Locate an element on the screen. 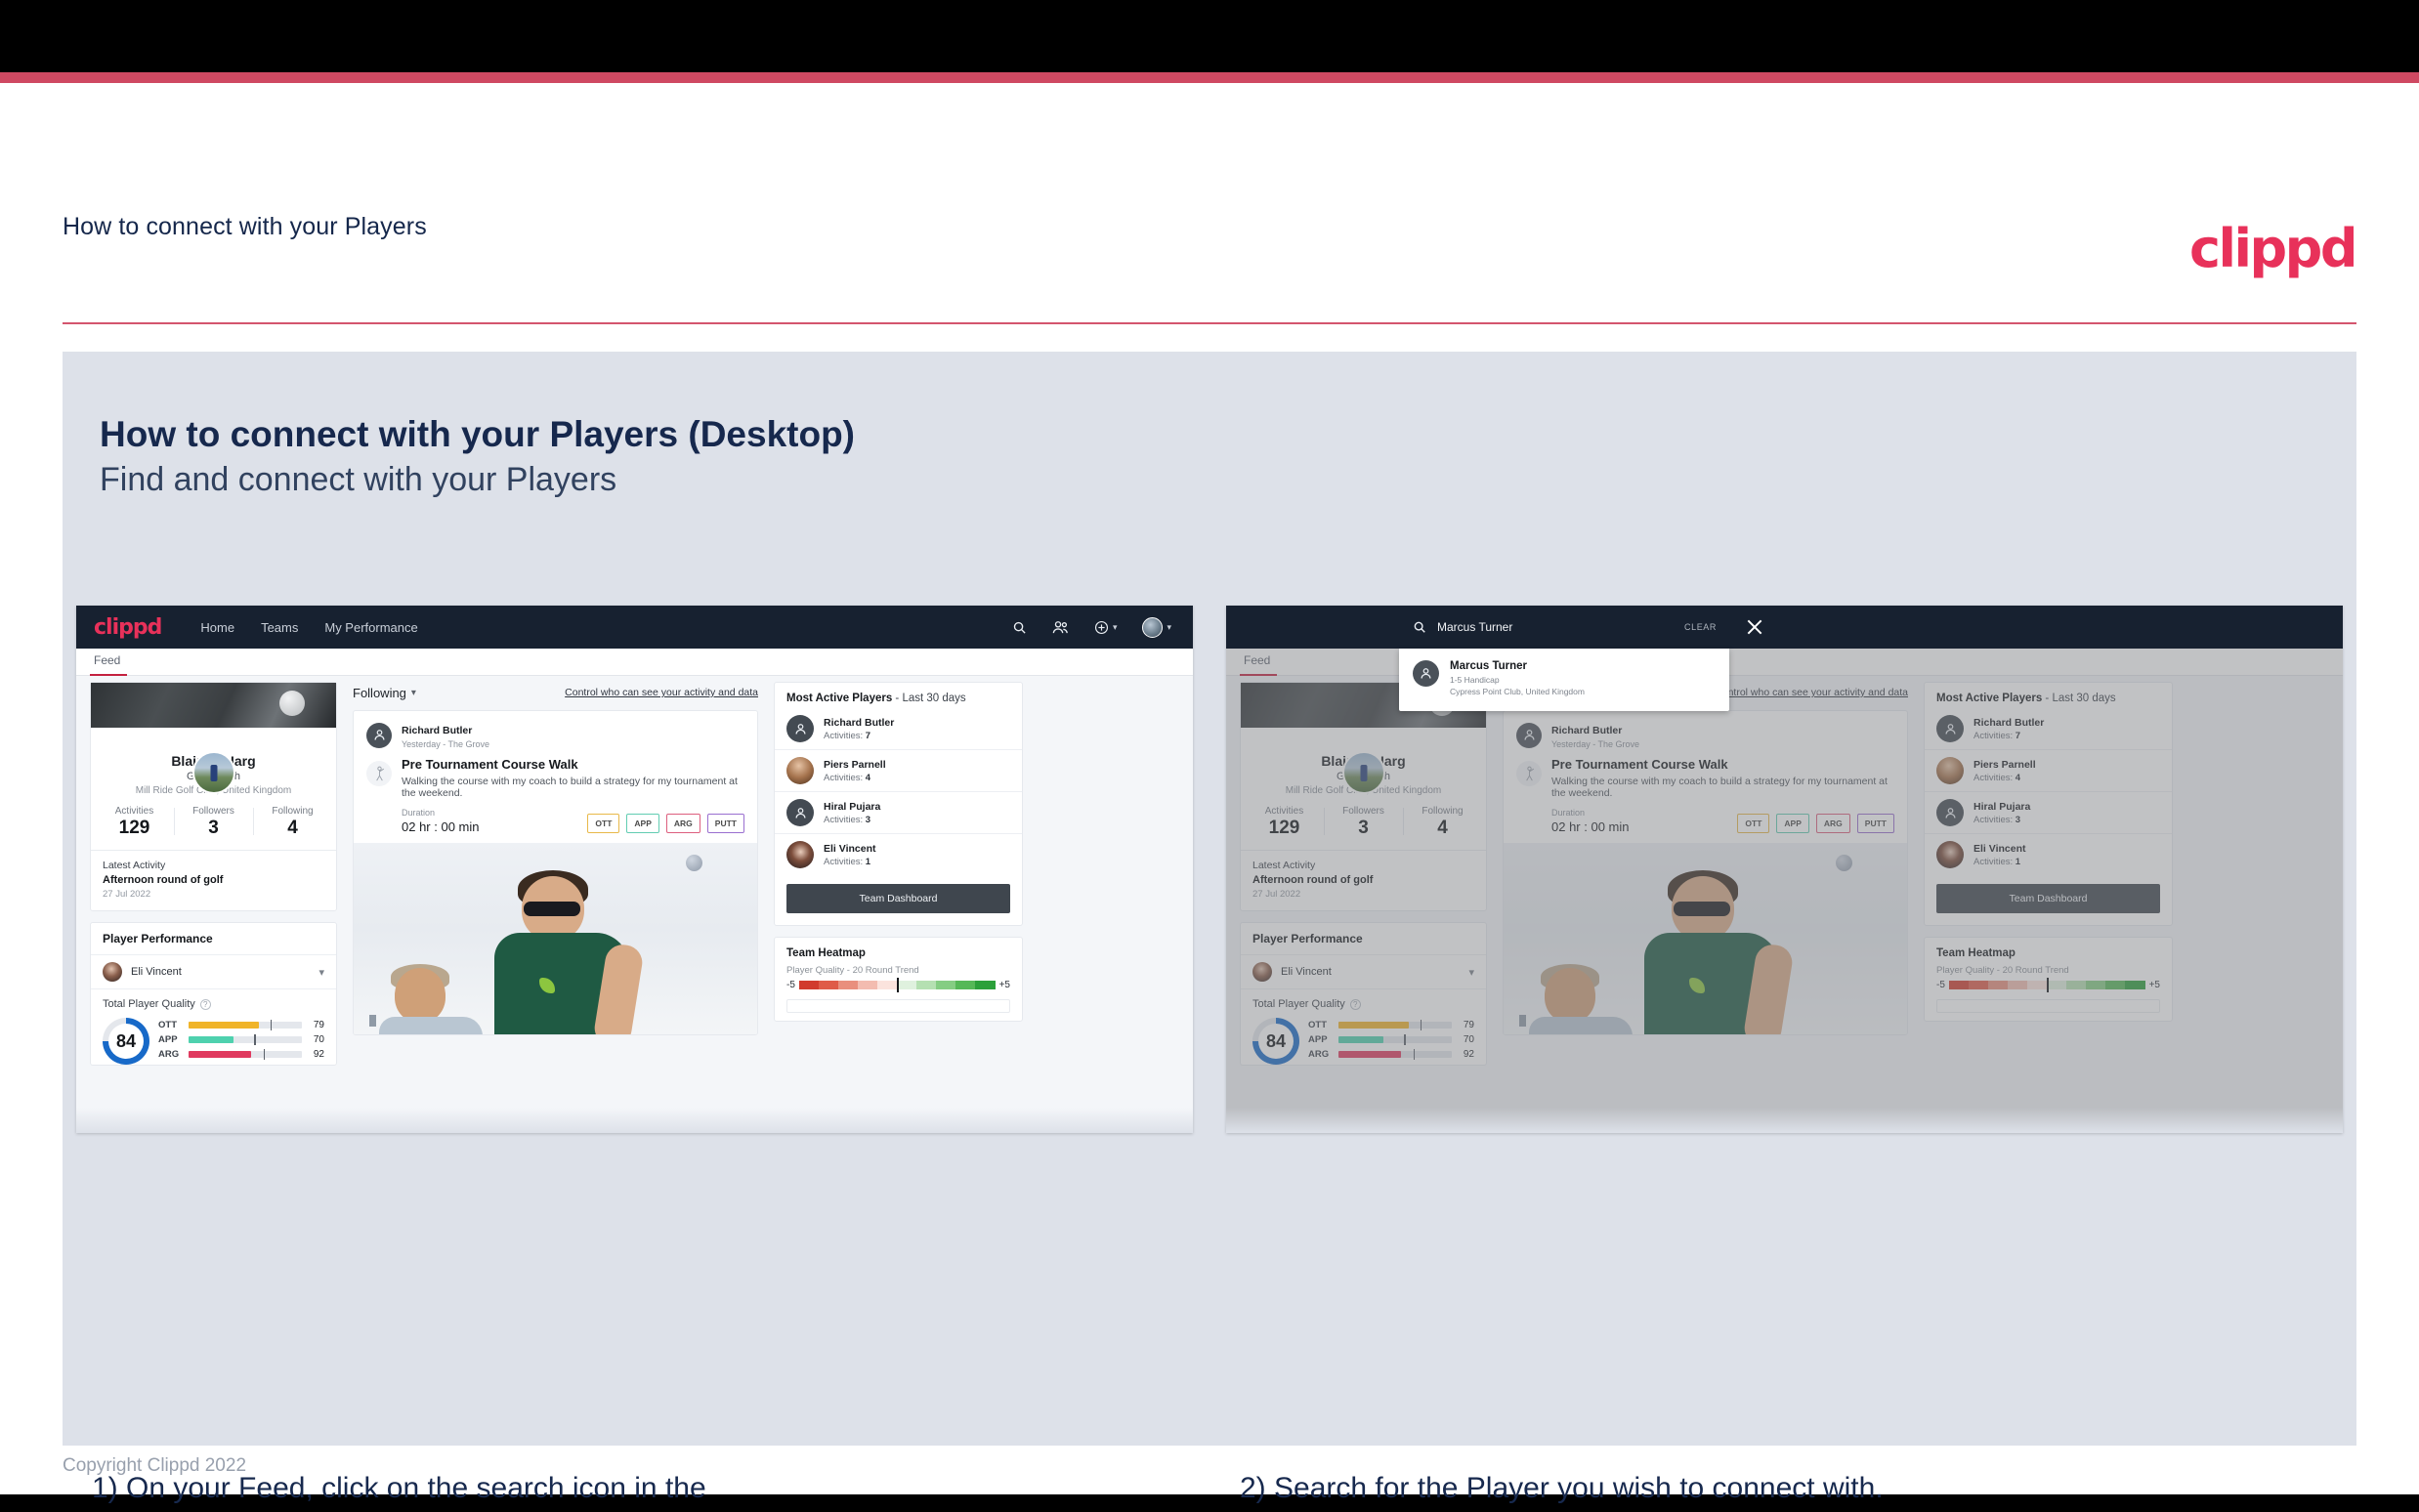 Image resolution: width=2419 pixels, height=1512 pixels. result-handicap: 1-5 Handicap is located at coordinates (1475, 680).